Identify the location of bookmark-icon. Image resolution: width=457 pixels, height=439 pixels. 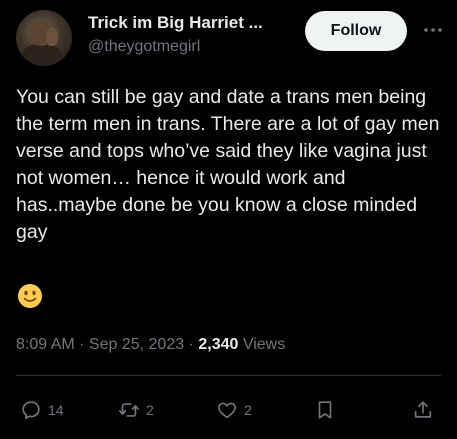
(325, 410).